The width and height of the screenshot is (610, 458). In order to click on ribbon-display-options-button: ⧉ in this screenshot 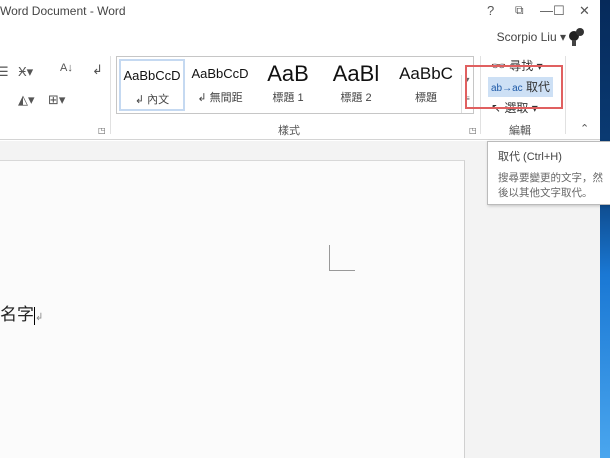, I will do `click(519, 10)`.